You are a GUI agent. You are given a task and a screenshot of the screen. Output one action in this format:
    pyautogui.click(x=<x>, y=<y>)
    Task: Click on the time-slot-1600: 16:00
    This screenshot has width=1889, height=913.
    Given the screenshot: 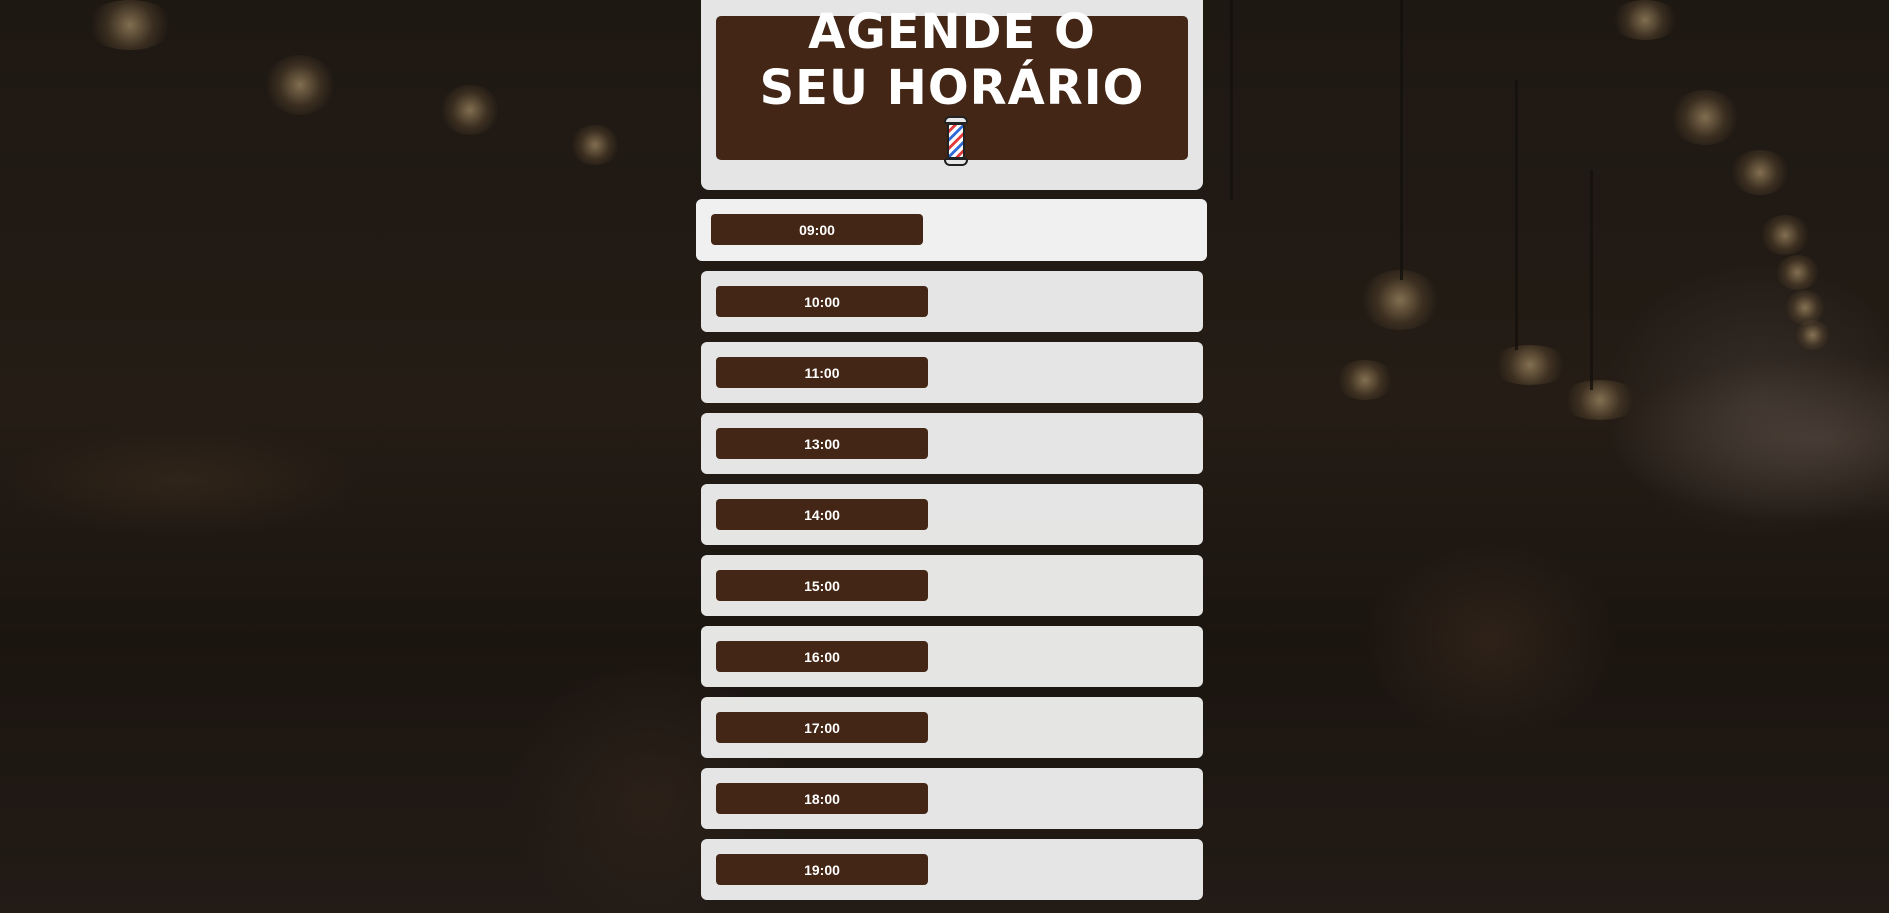 What is the action you would take?
    pyautogui.click(x=952, y=656)
    